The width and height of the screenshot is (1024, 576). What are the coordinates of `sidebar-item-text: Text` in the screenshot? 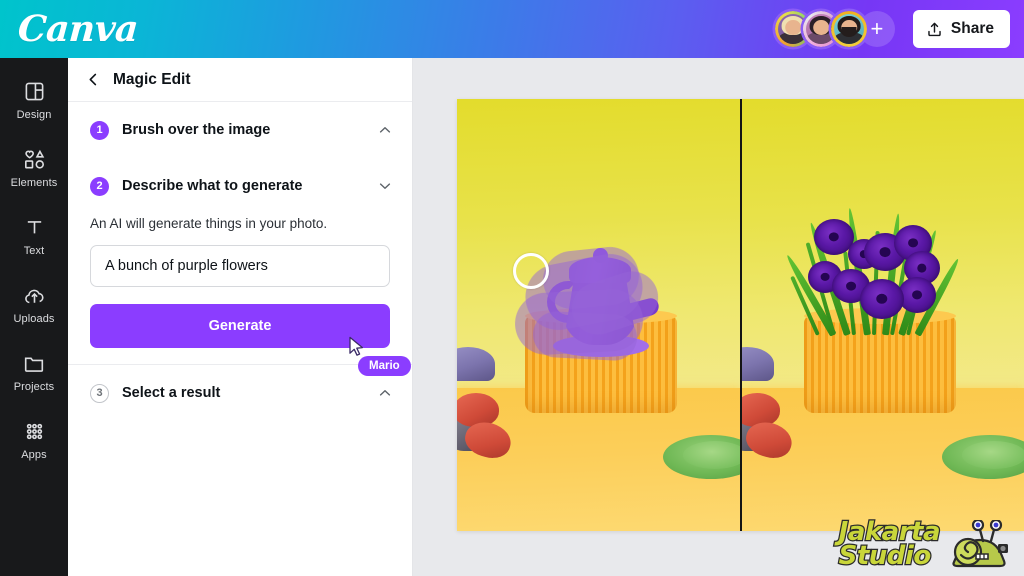 It's located at (34, 235).